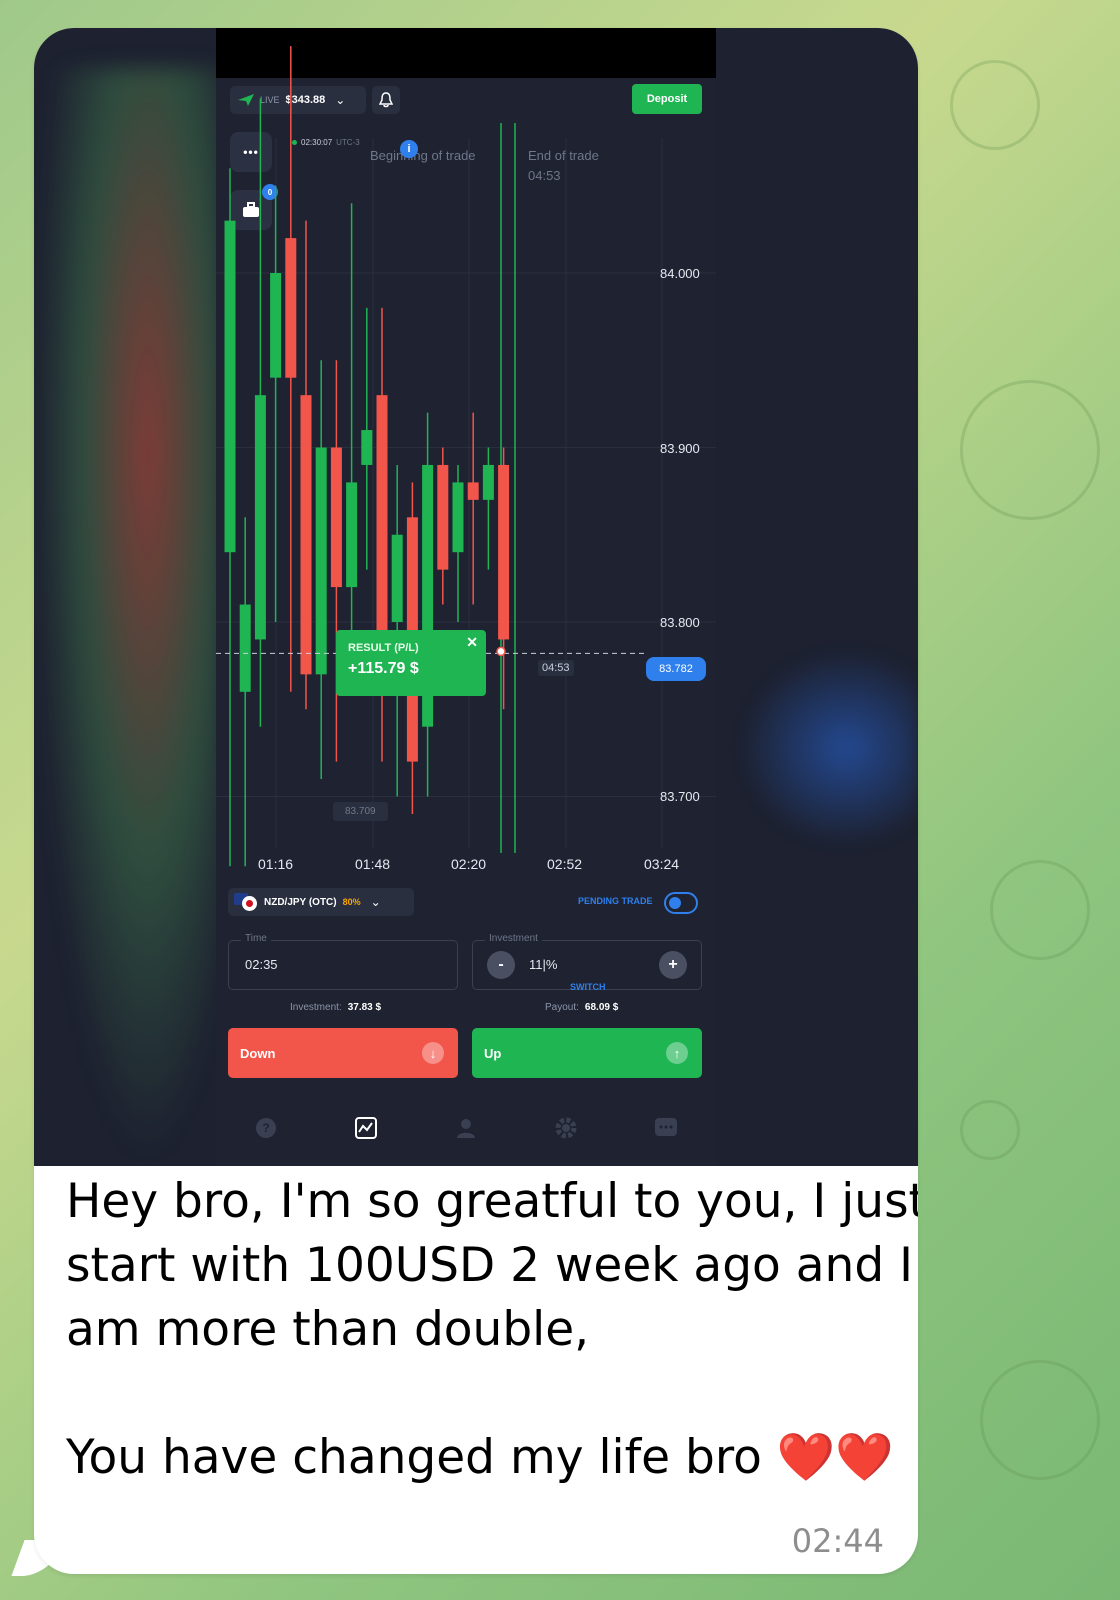 This screenshot has height=1600, width=1120. Describe the element at coordinates (383, 648) in the screenshot. I see `result-title: RESULT (P/L)` at that location.